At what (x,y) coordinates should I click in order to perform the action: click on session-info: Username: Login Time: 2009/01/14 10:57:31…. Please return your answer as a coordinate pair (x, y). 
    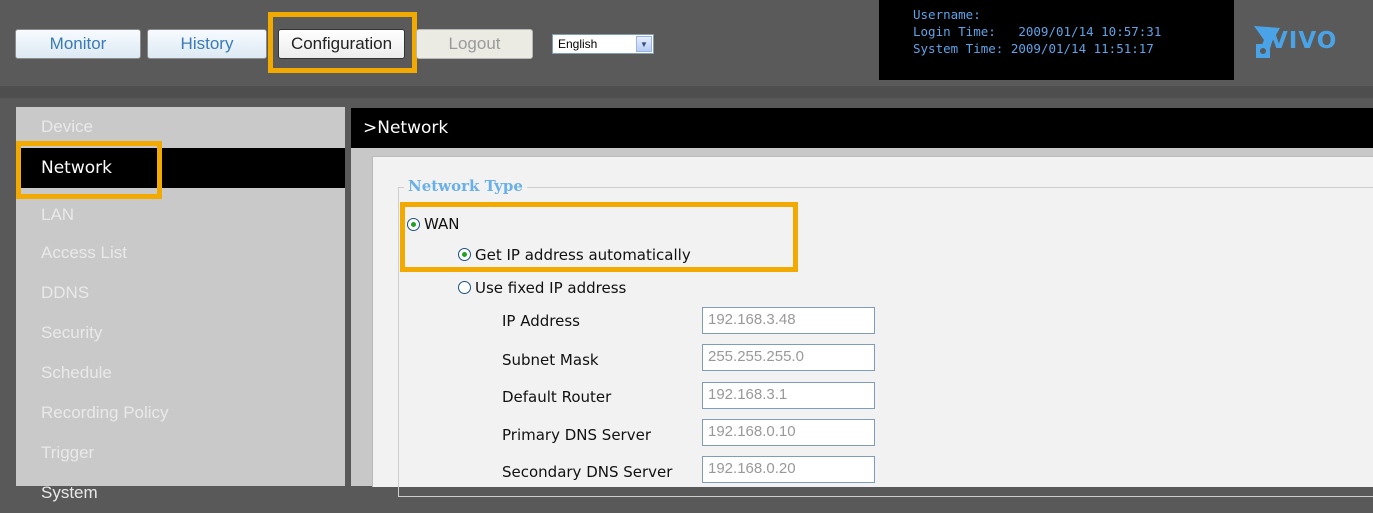
    Looking at the image, I should click on (1056, 40).